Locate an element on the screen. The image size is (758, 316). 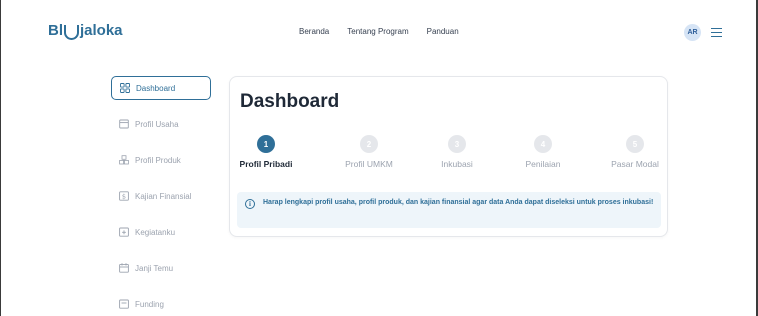
user-avatar: AR is located at coordinates (692, 32).